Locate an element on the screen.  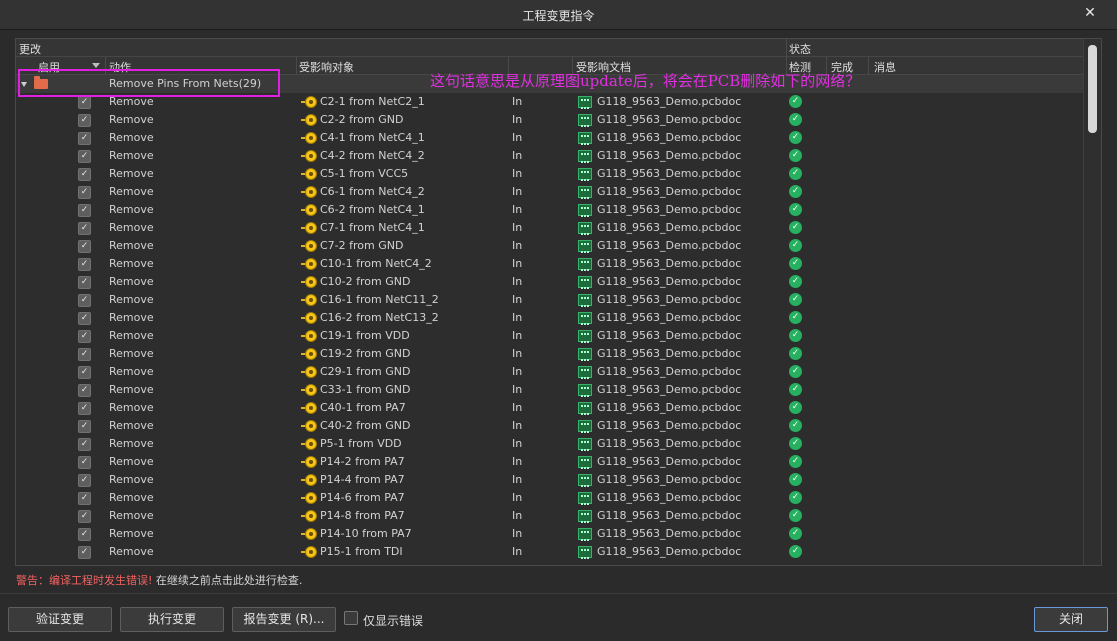
row-object: C16-1 from NetC11_2 is located at coordinates (379, 299).